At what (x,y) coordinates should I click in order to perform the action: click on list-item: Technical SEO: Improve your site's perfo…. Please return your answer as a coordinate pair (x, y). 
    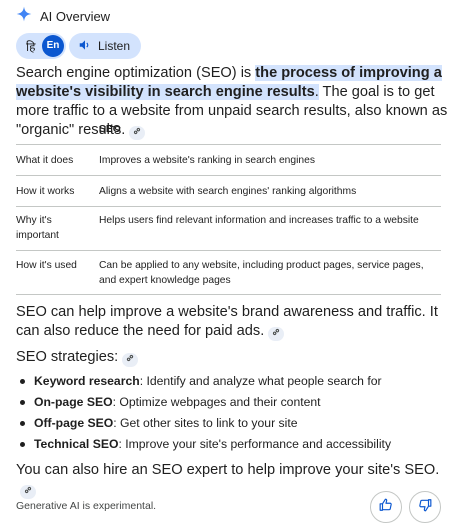
    Looking at the image, I should click on (231, 446).